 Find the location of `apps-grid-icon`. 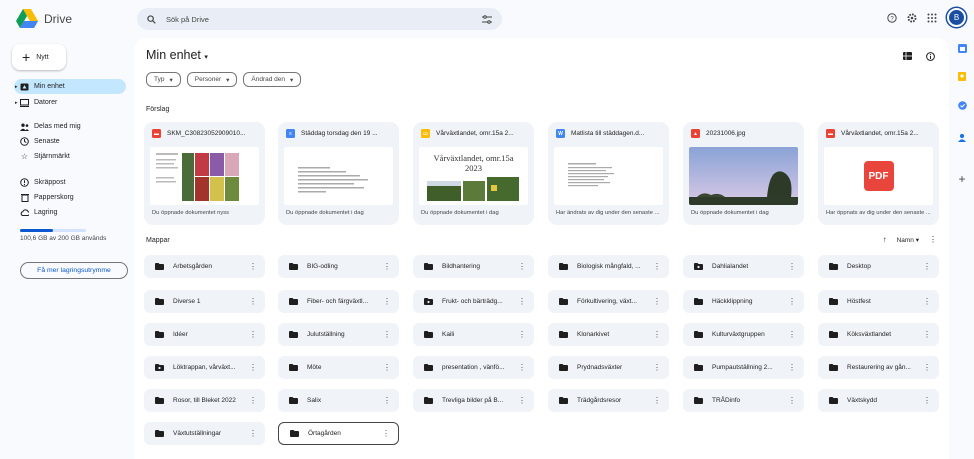

apps-grid-icon is located at coordinates (932, 18).